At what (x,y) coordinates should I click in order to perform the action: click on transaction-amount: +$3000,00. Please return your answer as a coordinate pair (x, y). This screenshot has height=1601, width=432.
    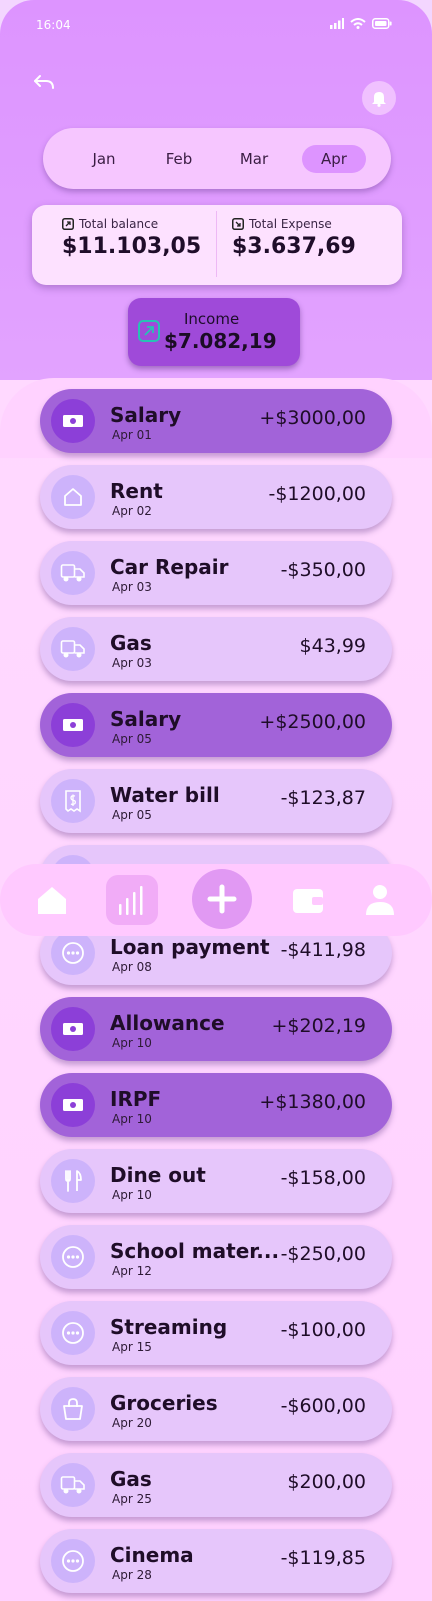
    Looking at the image, I should click on (312, 418).